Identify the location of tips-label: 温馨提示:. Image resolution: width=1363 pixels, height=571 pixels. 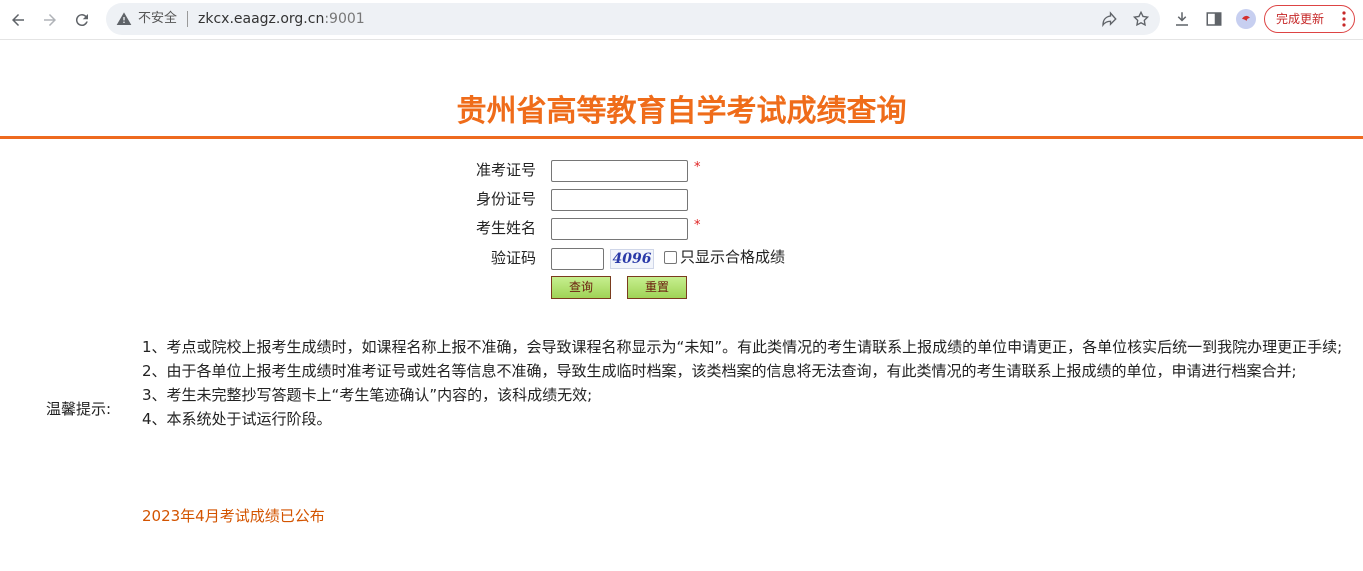
(79, 409).